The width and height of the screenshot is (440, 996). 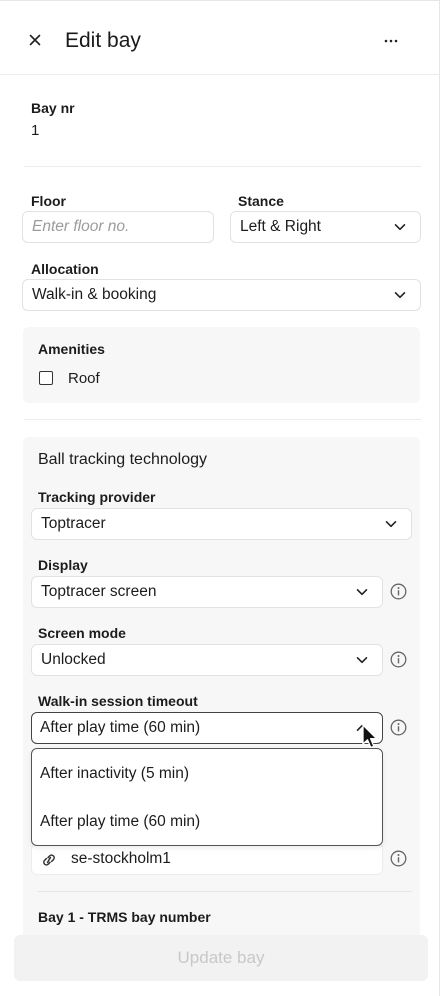 I want to click on ball-tracking-title: Ball tracking technology, so click(x=122, y=459).